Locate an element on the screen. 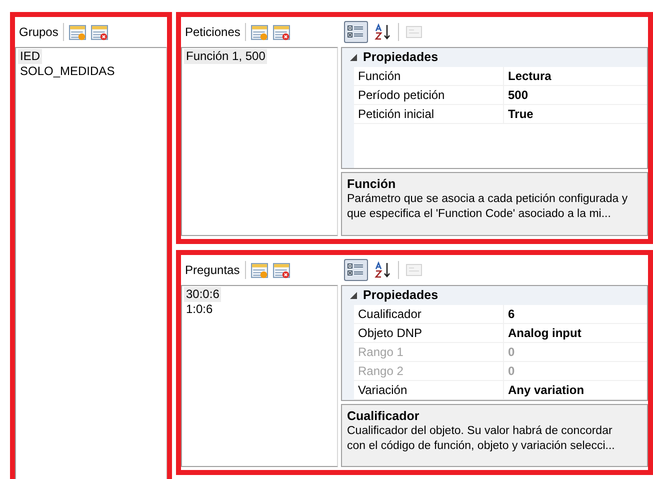 This screenshot has height=479, width=653. section-title: Peticiones is located at coordinates (212, 32).